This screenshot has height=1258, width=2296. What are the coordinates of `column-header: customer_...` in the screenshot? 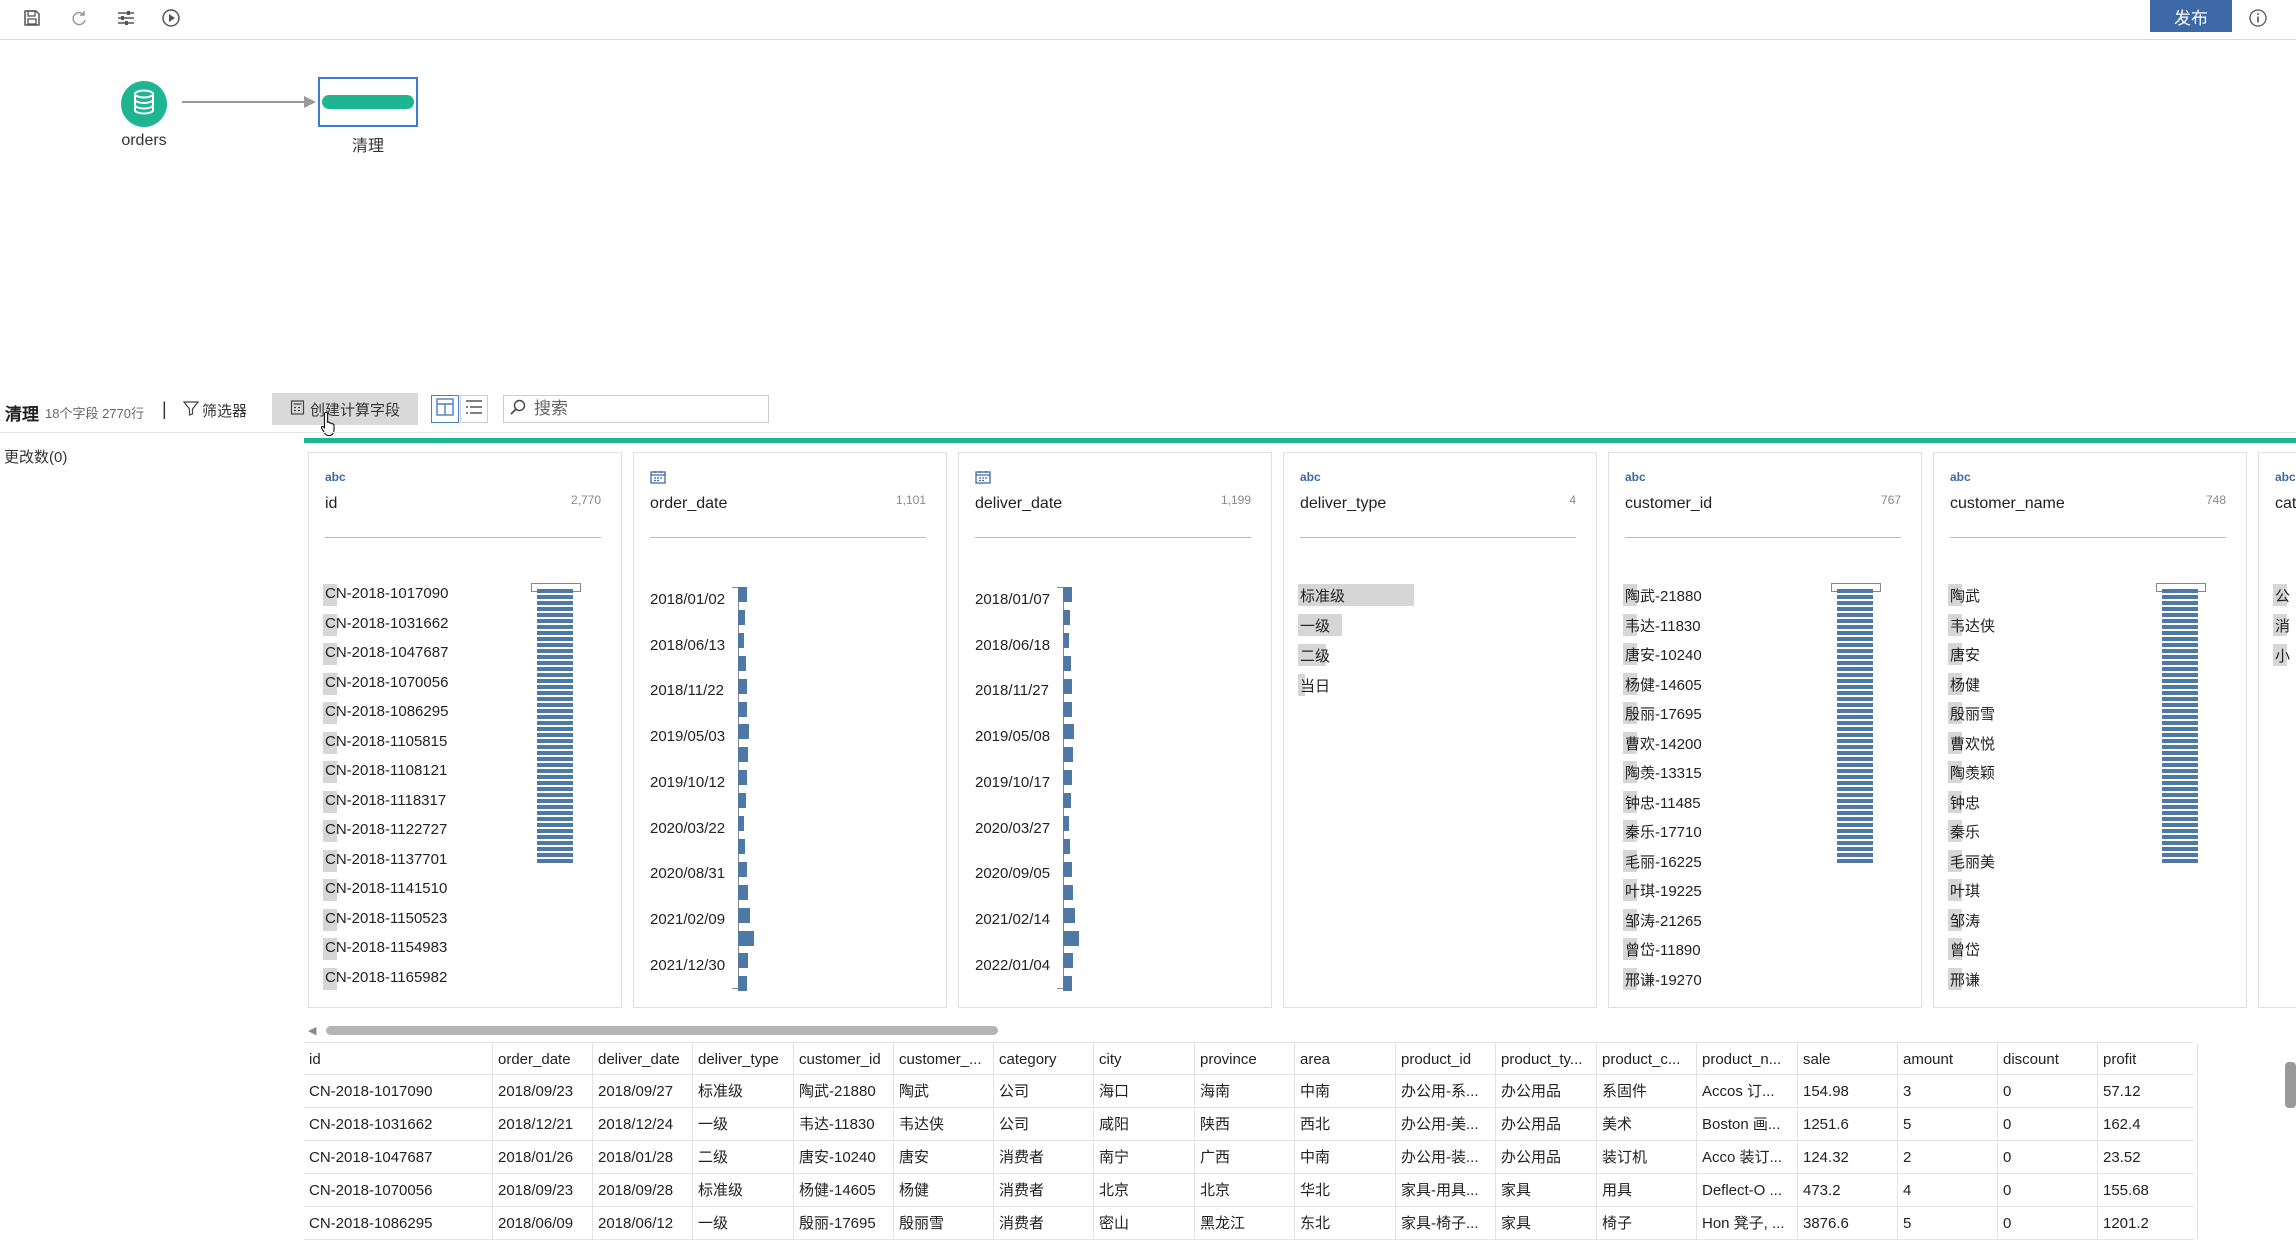 It's located at (944, 1059).